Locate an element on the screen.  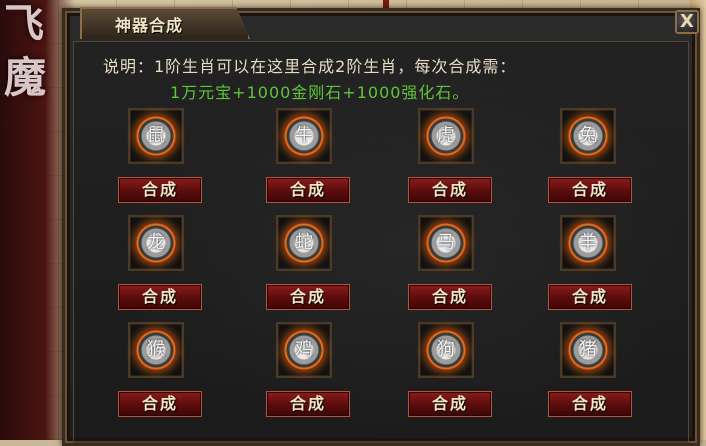
zodiac-glyph: 羊 is located at coordinates (588, 242).